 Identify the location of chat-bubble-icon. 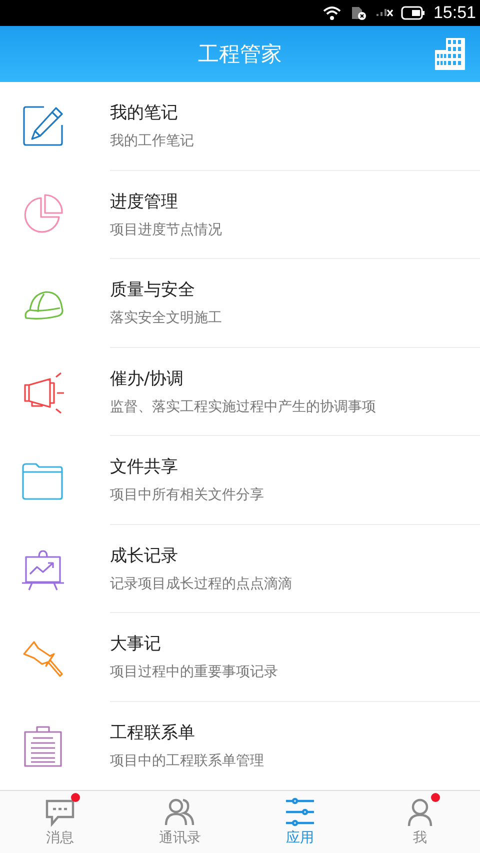
(60, 812).